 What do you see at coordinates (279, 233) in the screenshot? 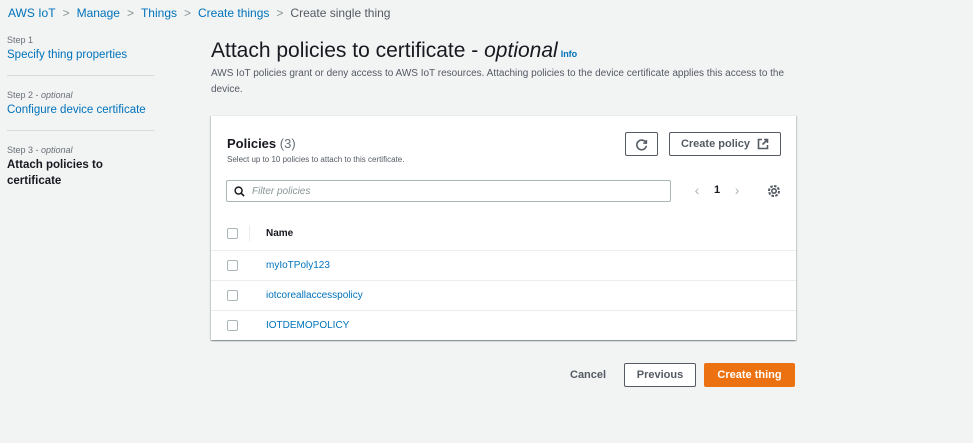
I see `column-header-name: Name` at bounding box center [279, 233].